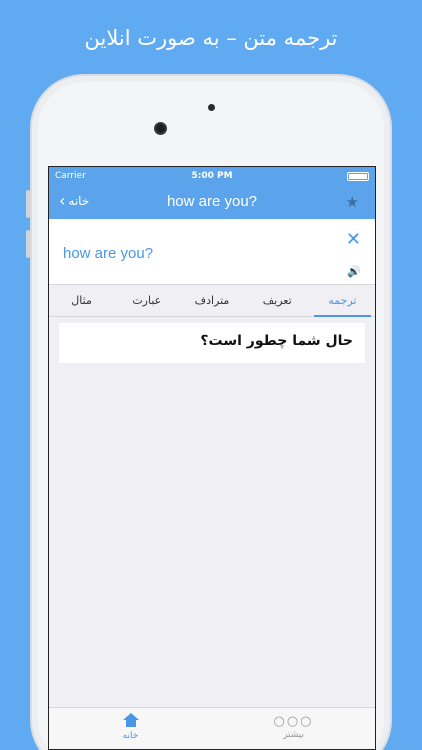 Image resolution: width=422 pixels, height=750 pixels. I want to click on volume-up-button, so click(28, 204).